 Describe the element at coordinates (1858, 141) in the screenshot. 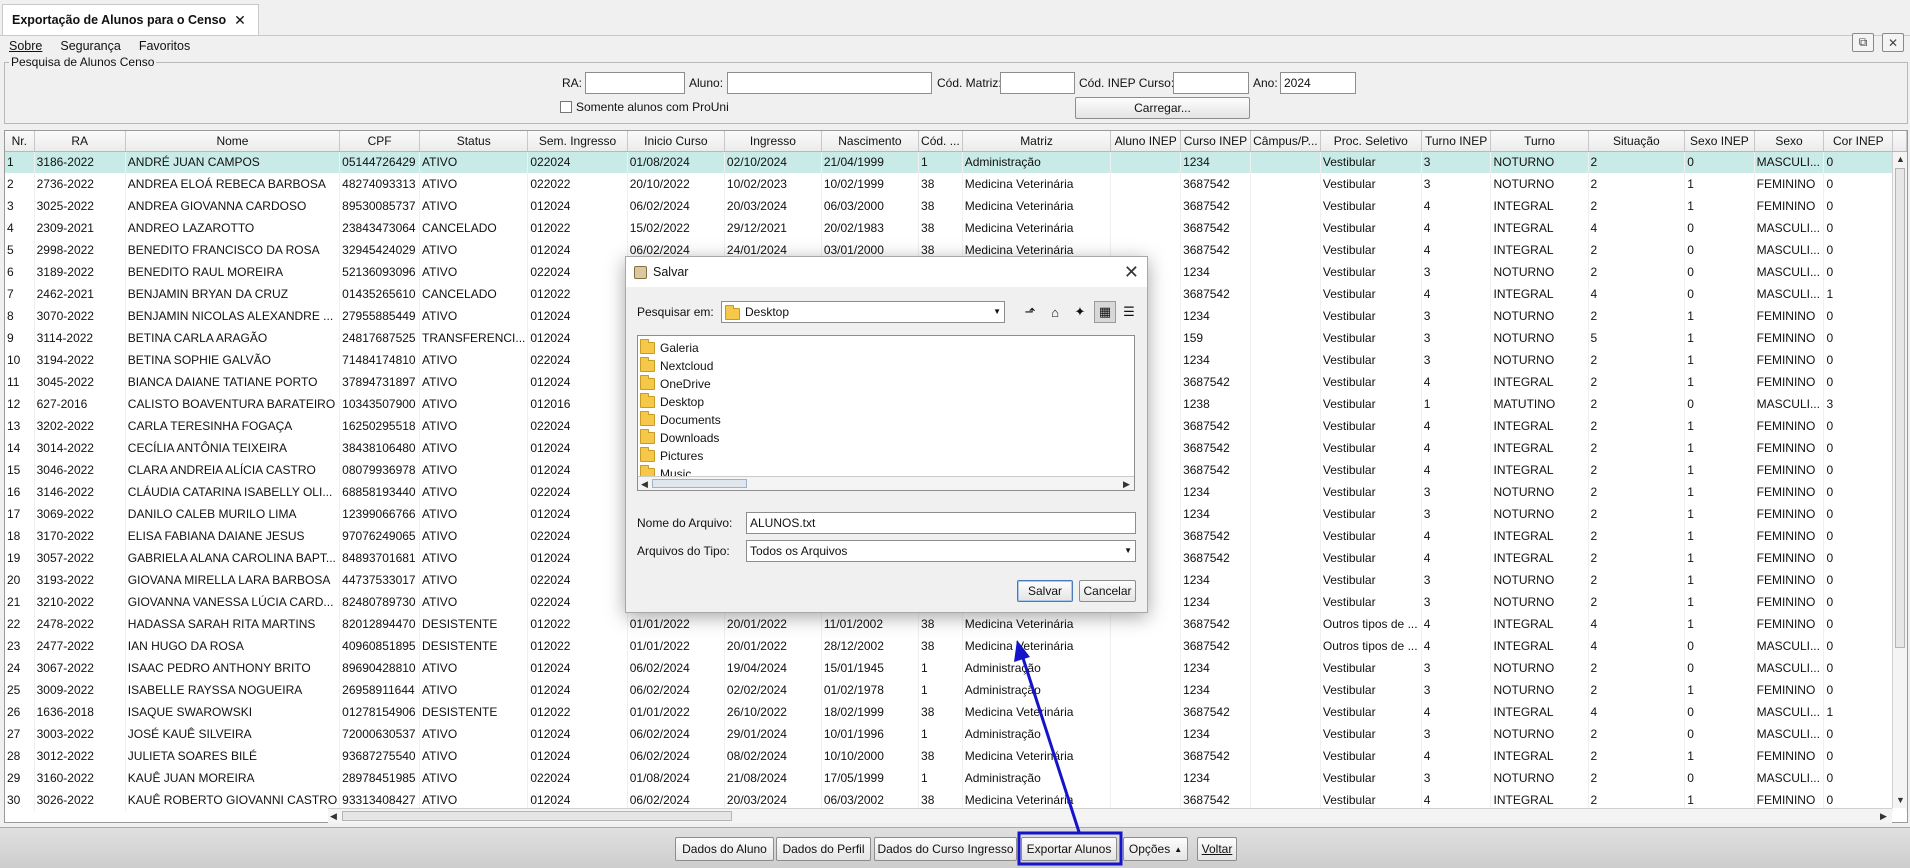

I see `column-header: Cor INEP` at that location.